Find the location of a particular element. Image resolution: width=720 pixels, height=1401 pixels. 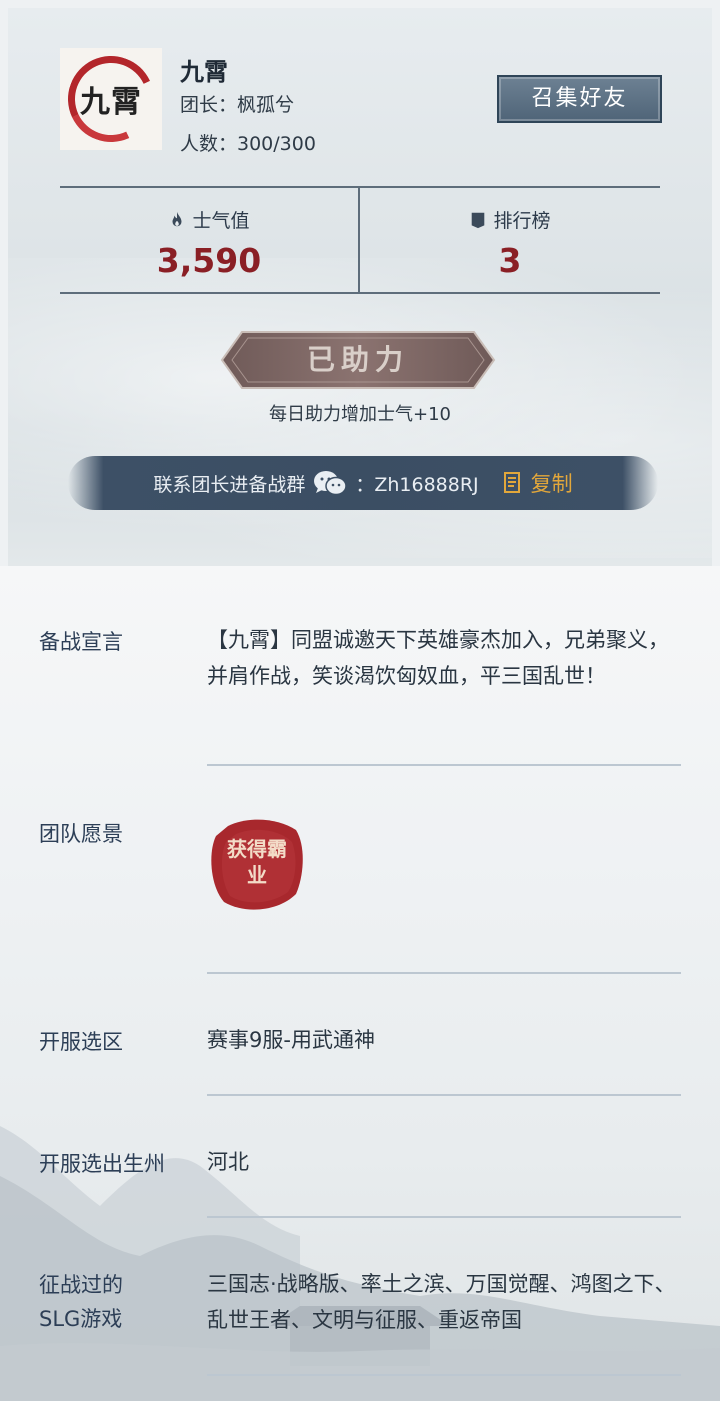

team-logo: 九霄 is located at coordinates (111, 99).